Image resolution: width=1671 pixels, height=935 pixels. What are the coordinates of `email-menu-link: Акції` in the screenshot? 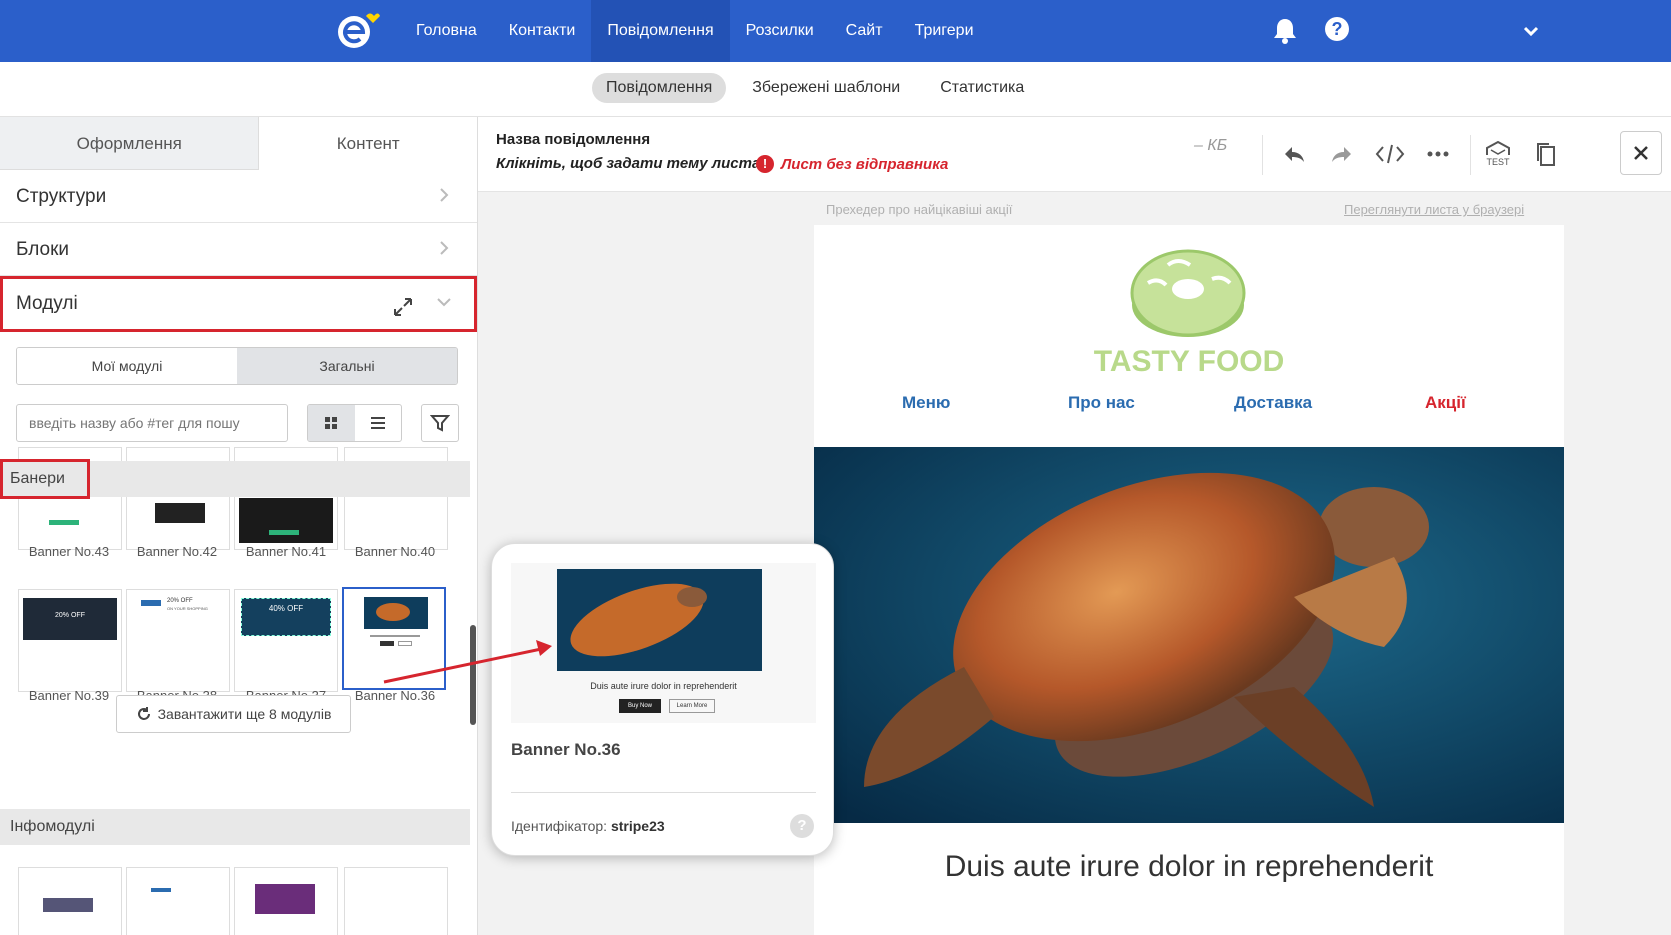 It's located at (1445, 403).